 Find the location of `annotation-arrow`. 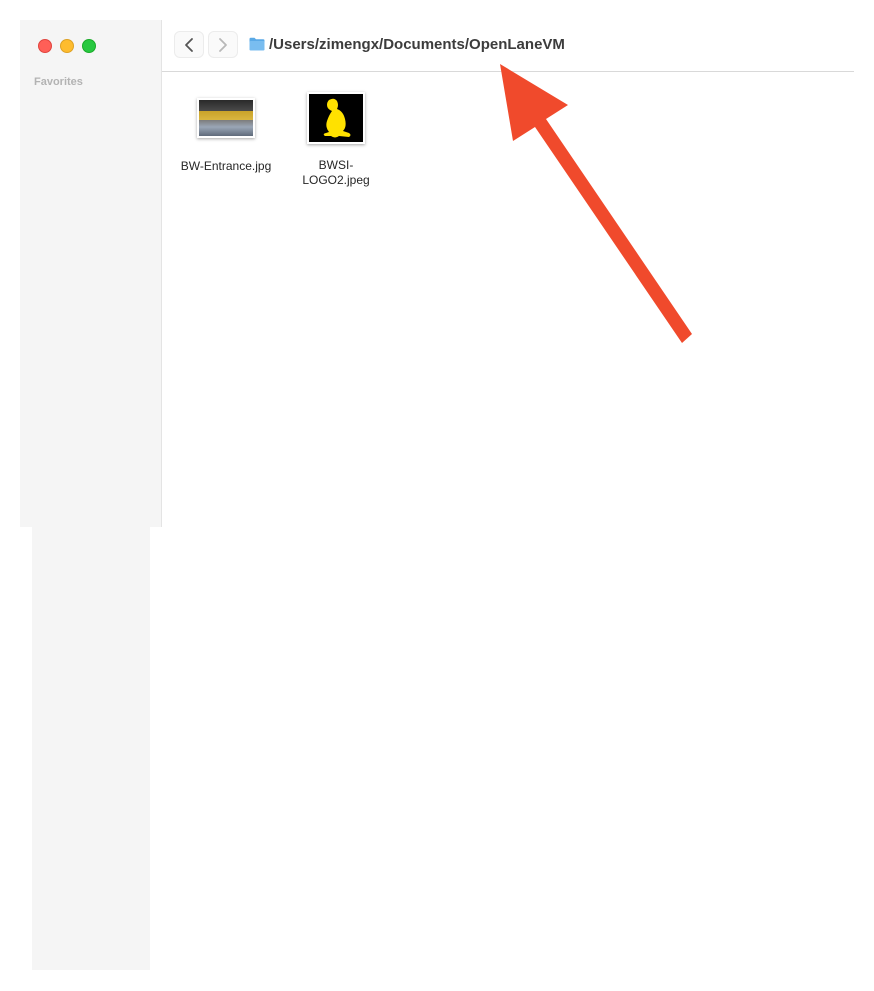

annotation-arrow is located at coordinates (596, 203).